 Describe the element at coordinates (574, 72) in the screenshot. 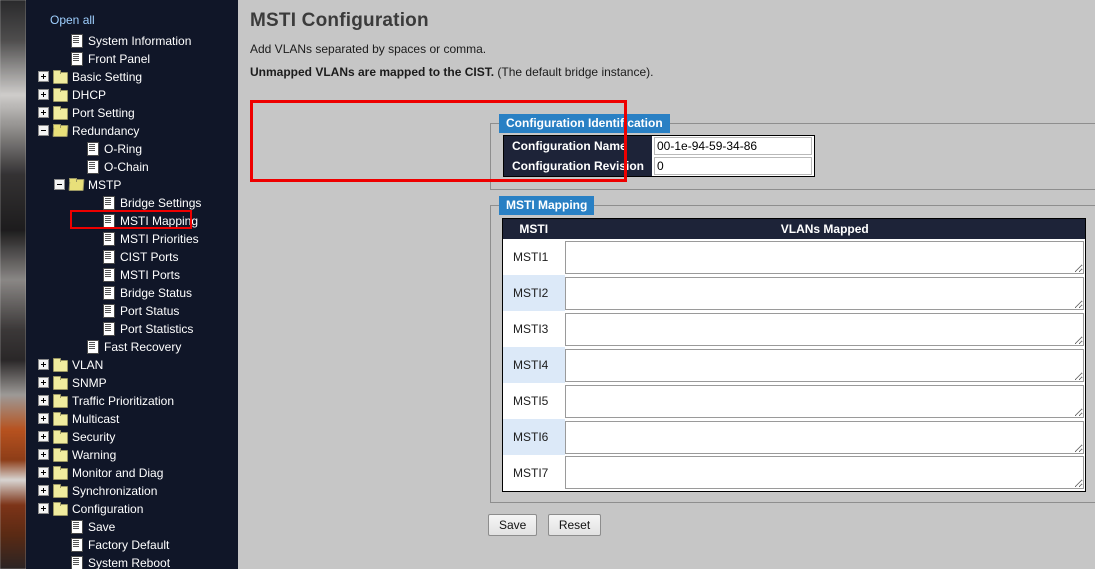

I see `note-rest-text: (The default bridge instance).` at that location.